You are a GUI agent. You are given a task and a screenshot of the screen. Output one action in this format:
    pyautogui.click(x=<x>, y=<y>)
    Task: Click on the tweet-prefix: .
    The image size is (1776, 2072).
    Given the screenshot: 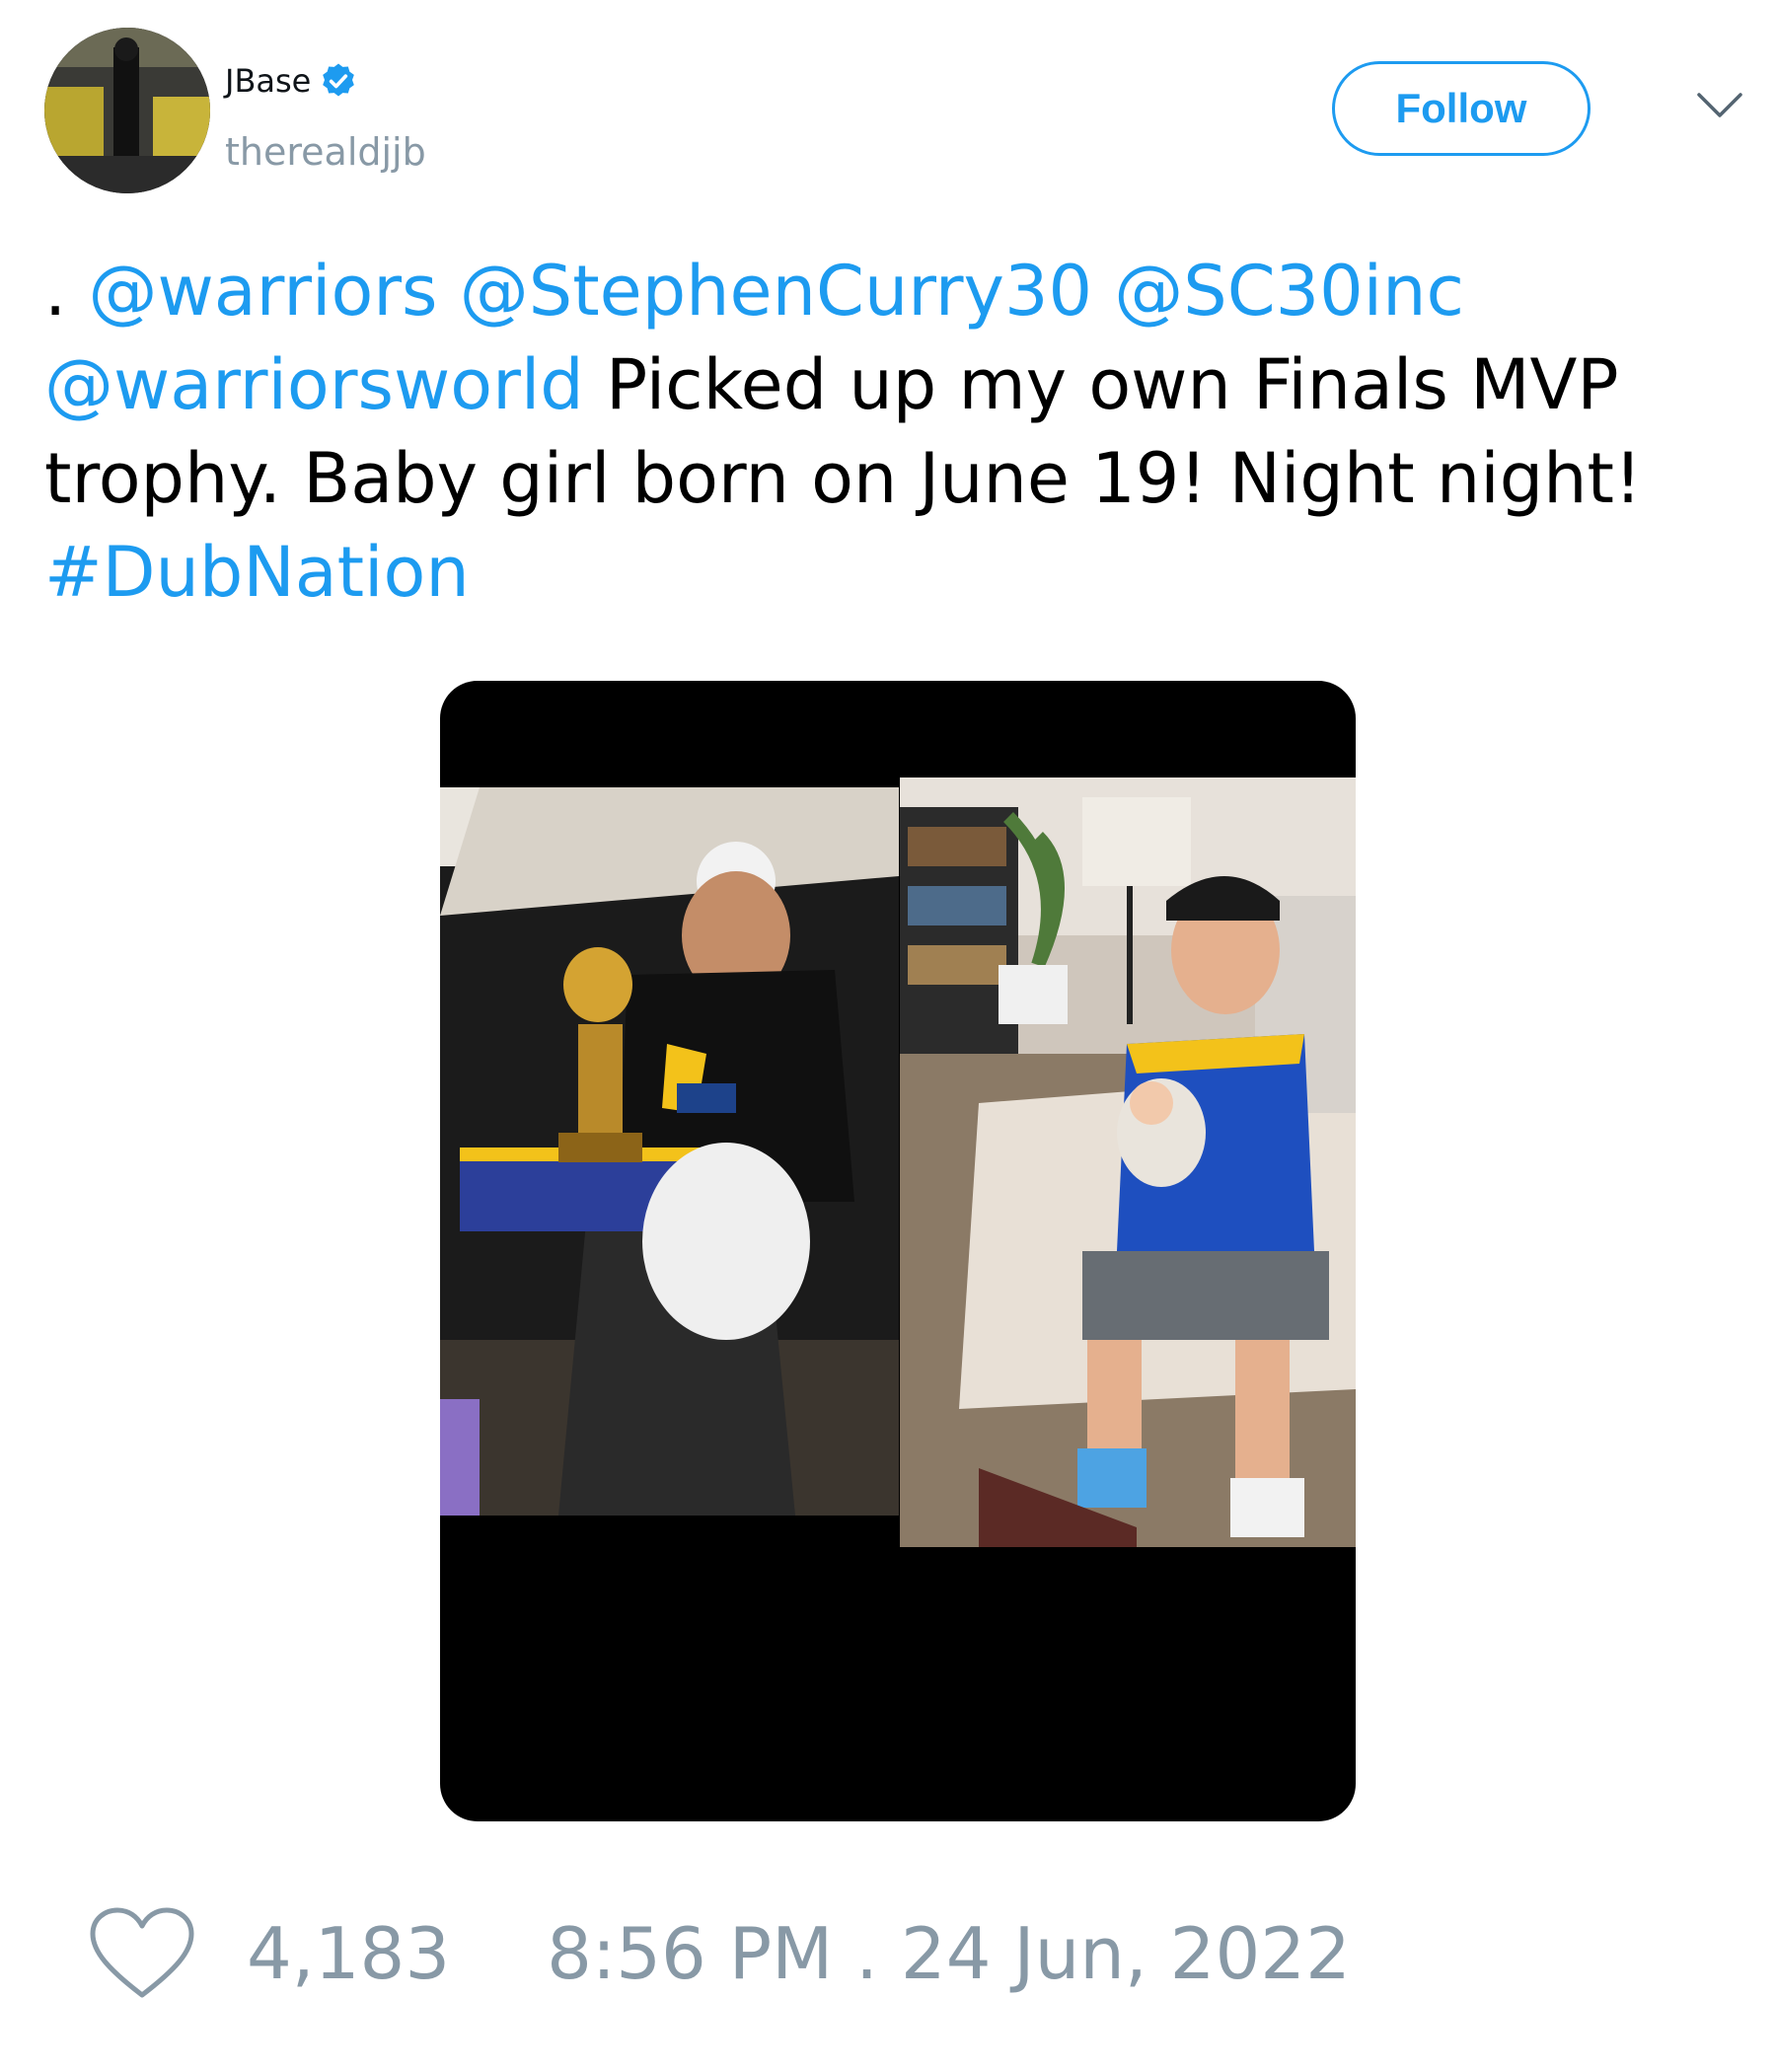 What is the action you would take?
    pyautogui.click(x=67, y=292)
    